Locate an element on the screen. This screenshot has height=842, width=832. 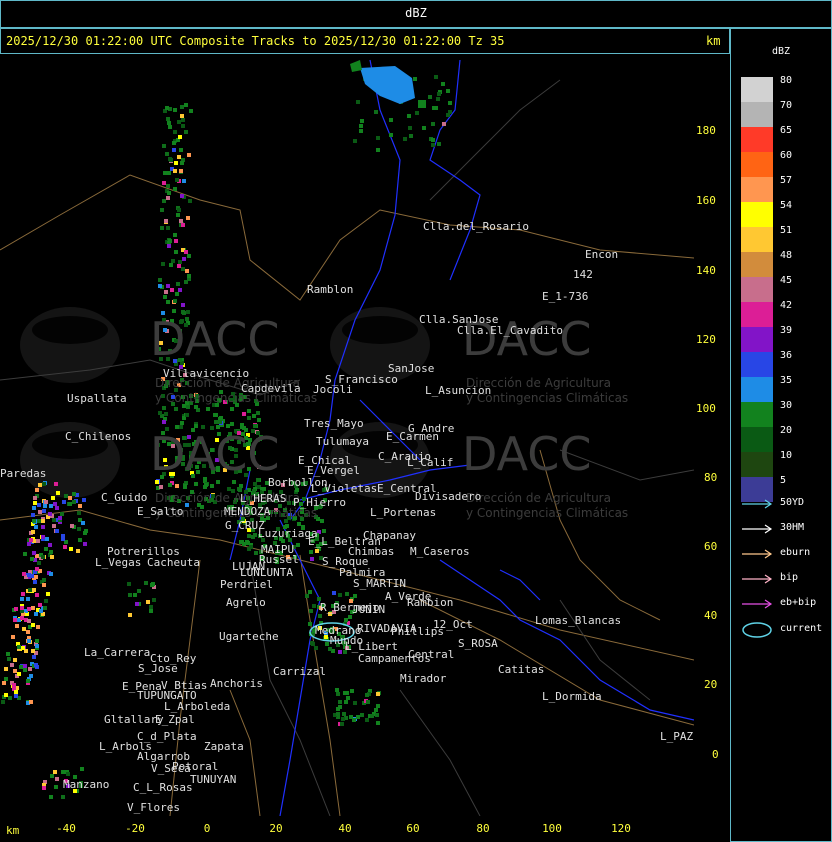
watermark-sub-4b: y Contingencias Climáticas is located at coordinates (547, 513).